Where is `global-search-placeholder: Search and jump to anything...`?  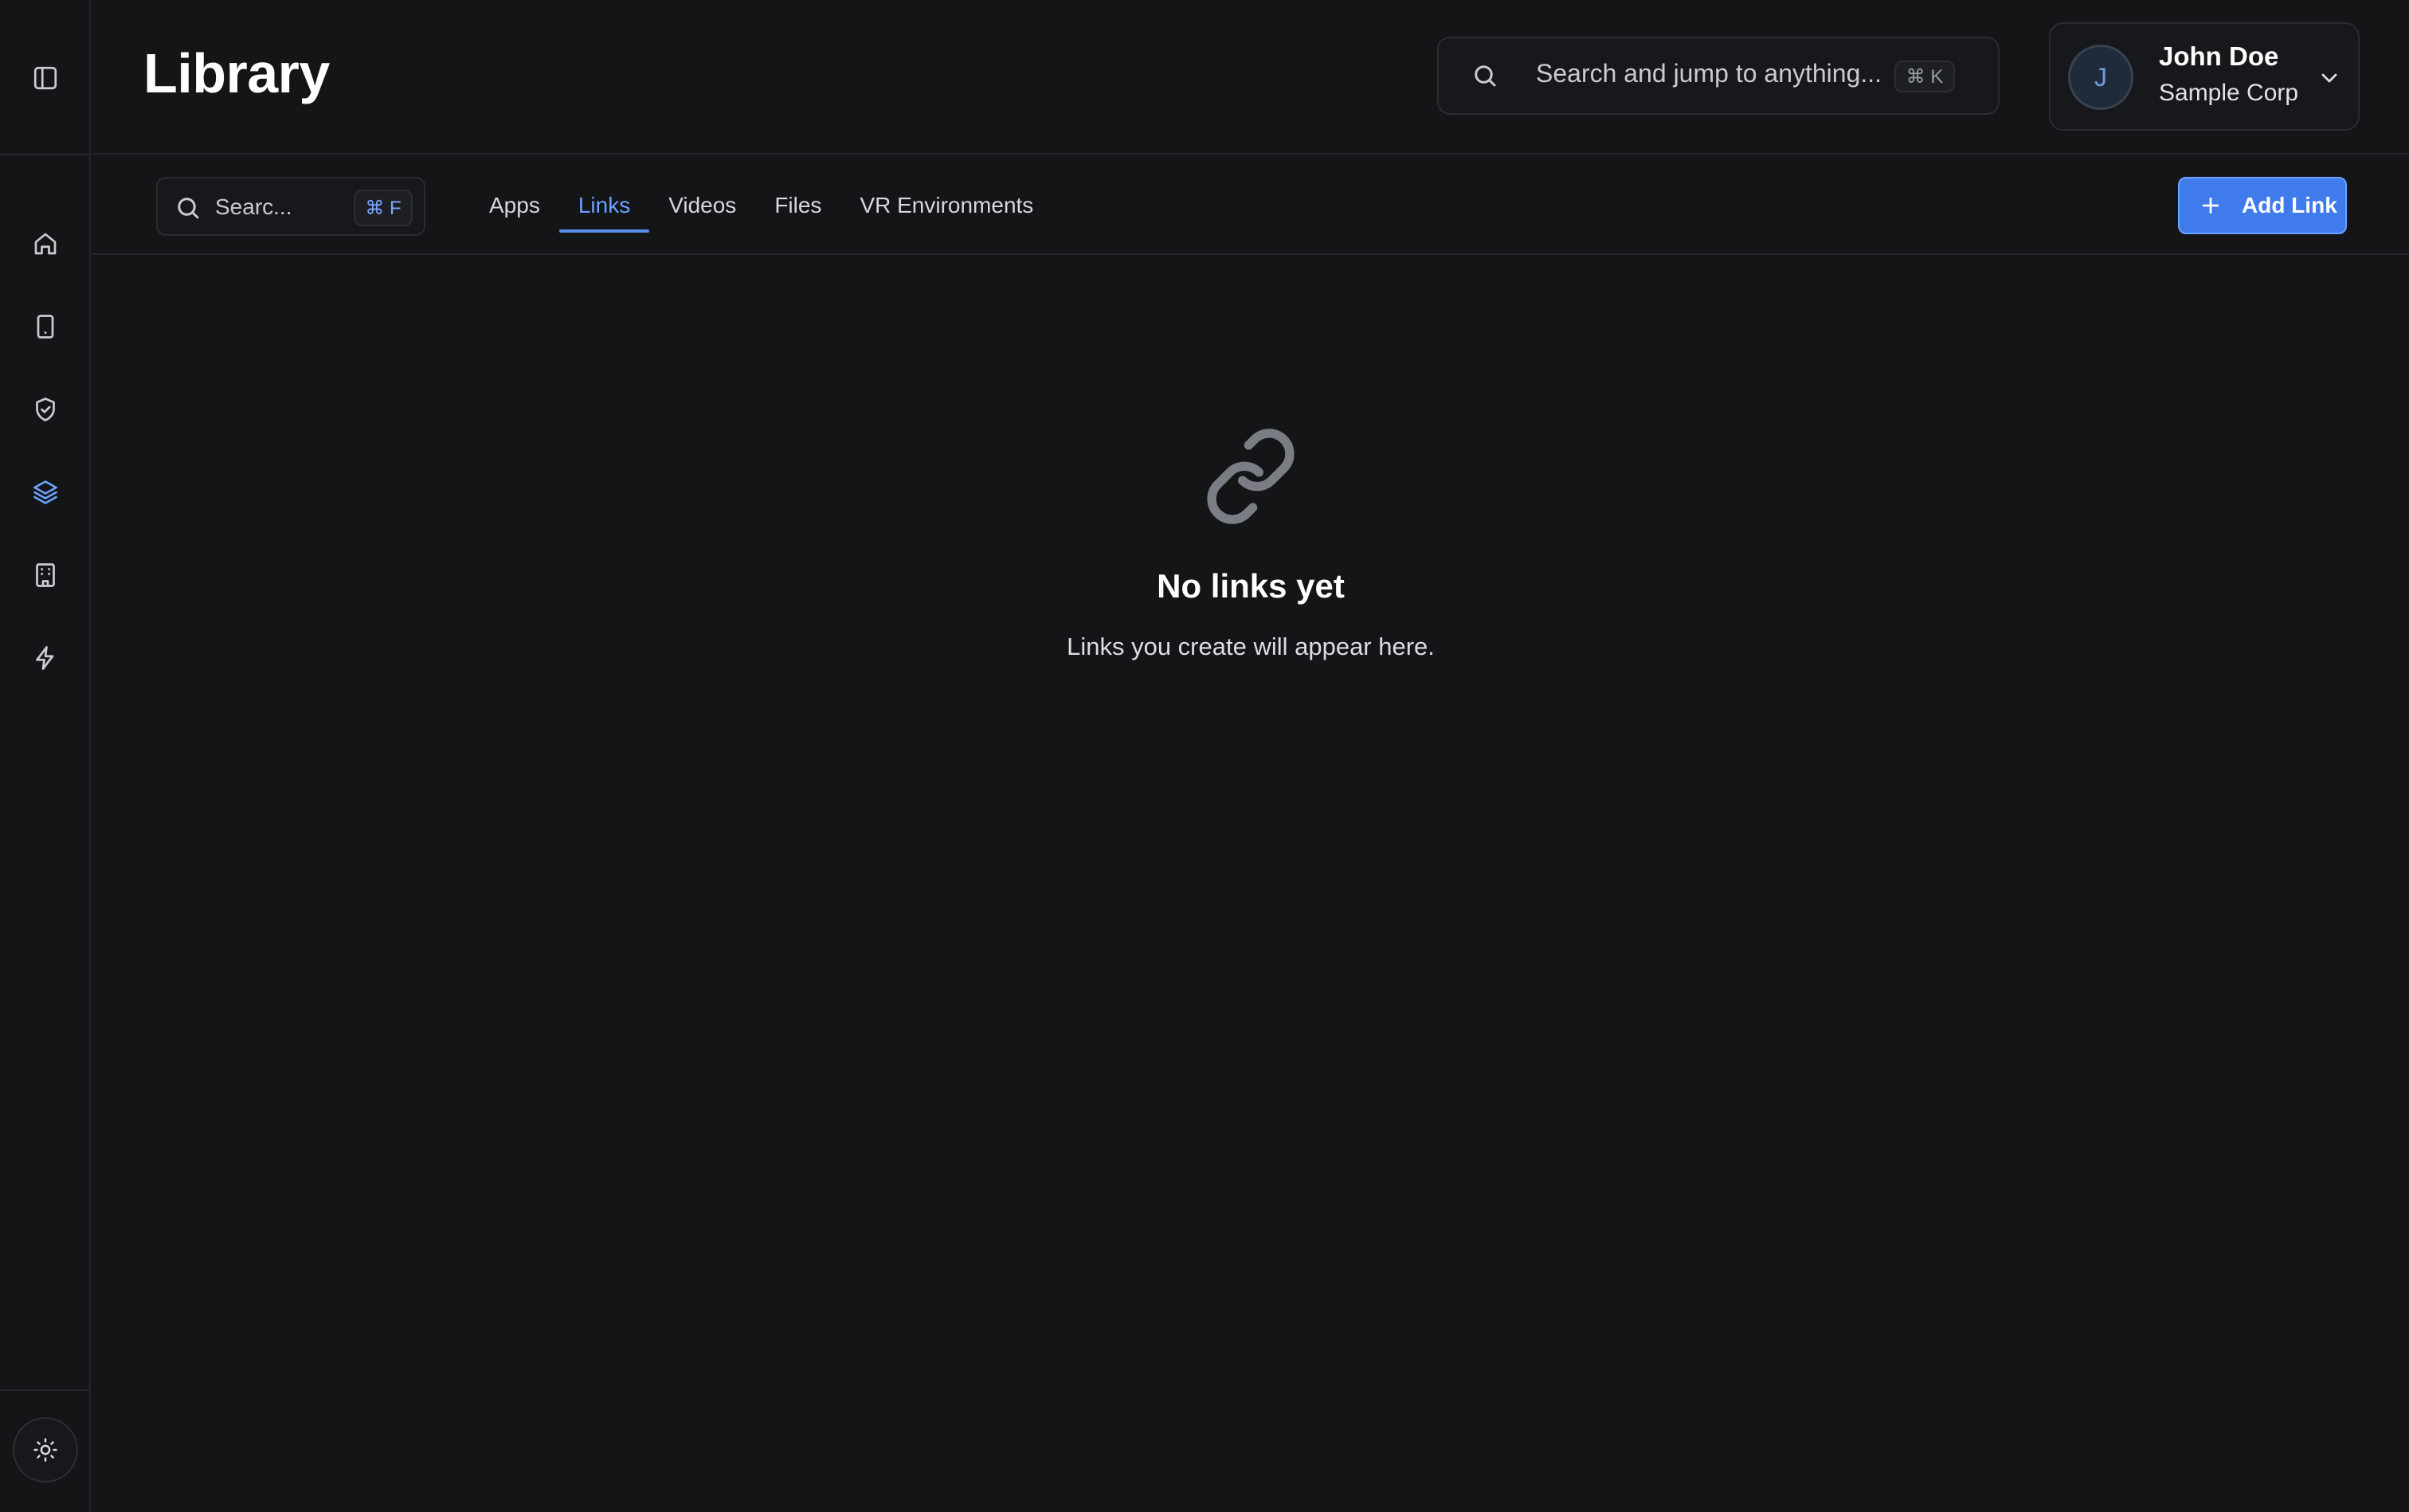
global-search-placeholder: Search and jump to anything... is located at coordinates (1709, 74).